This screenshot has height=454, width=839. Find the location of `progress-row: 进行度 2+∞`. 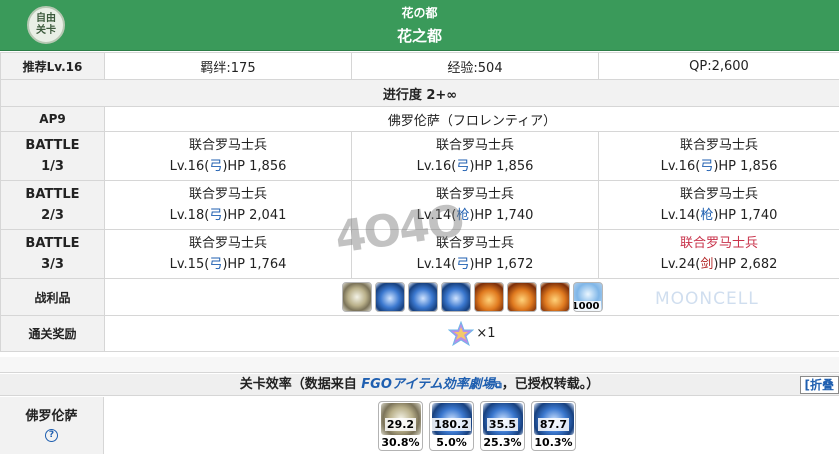

progress-row: 进行度 2+∞ is located at coordinates (419, 93).